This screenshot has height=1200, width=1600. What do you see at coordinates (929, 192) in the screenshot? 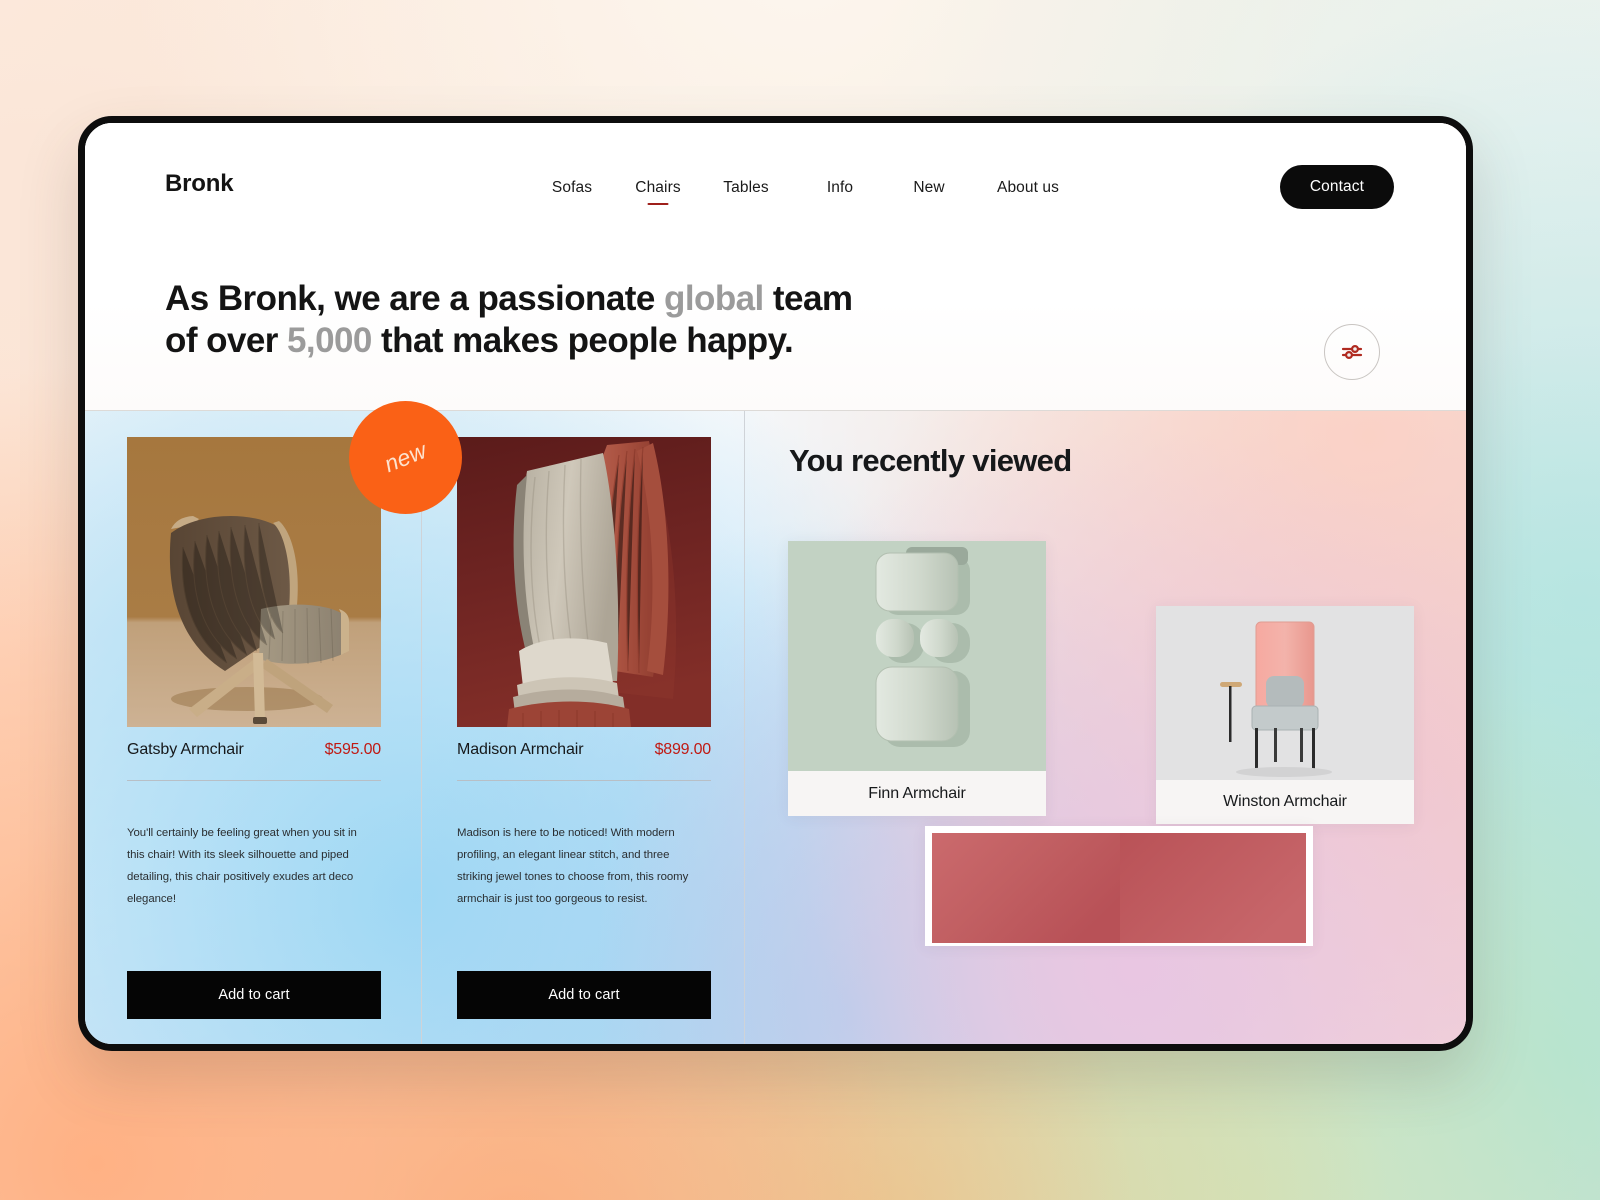
I see `nav-item-new: New` at bounding box center [929, 192].